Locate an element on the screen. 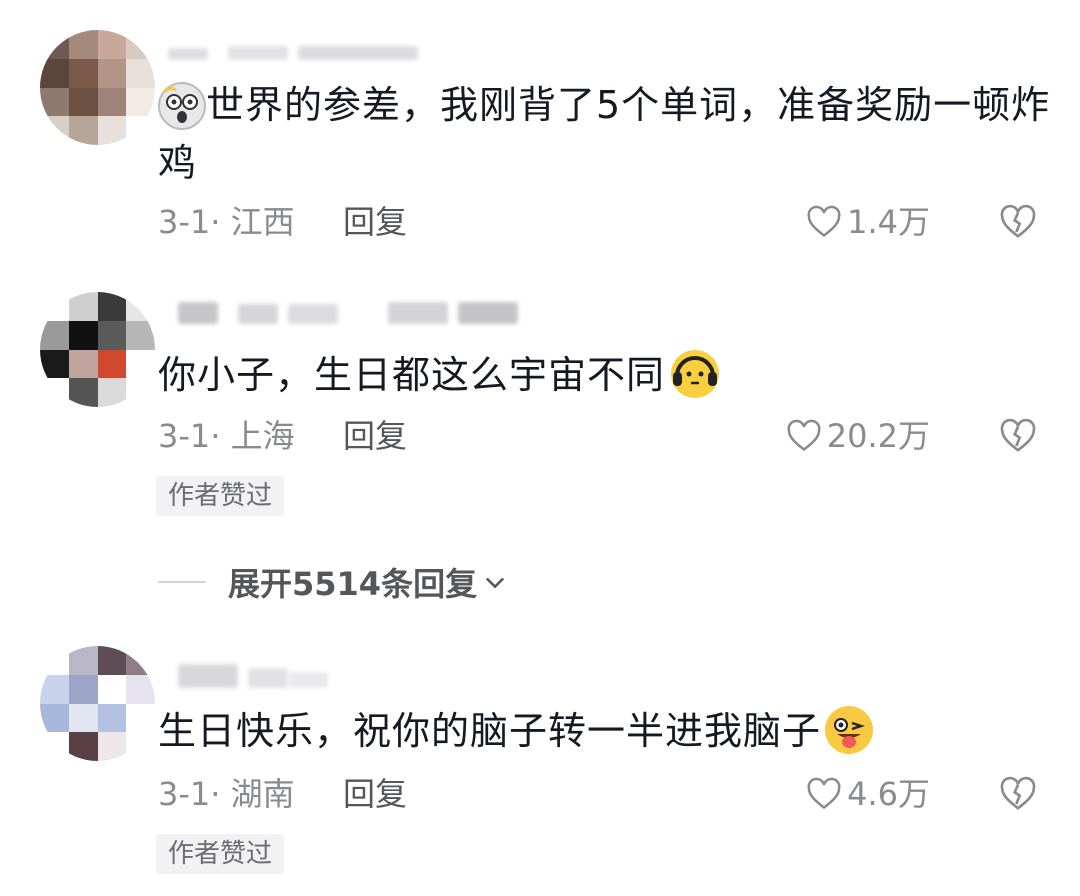  expand-replies-button: 展开5514条回复 is located at coordinates (333, 582).